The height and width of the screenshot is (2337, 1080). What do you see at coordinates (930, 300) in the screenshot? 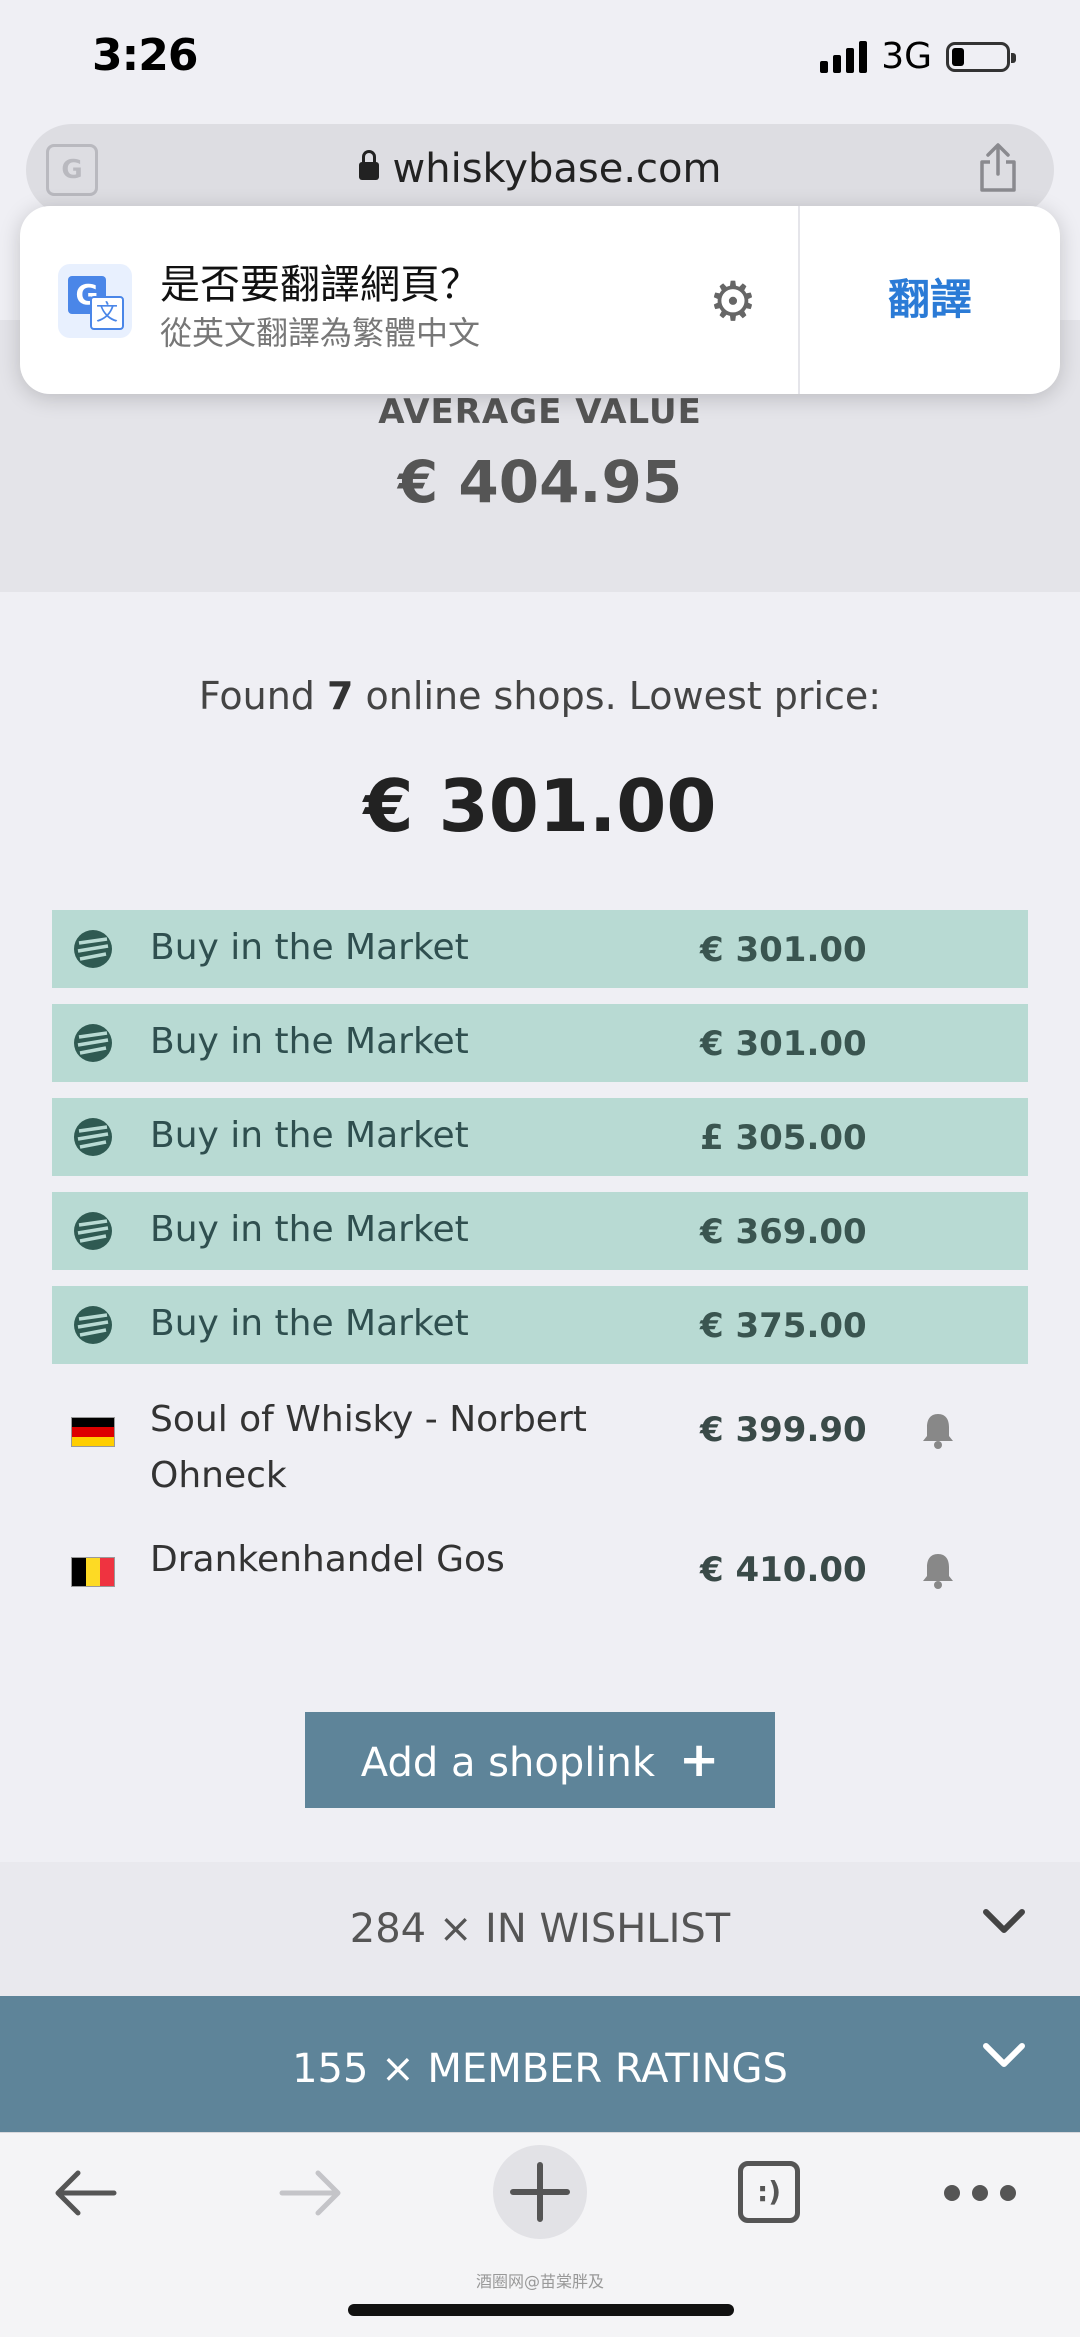
I see `translate-button: 翻譯` at bounding box center [930, 300].